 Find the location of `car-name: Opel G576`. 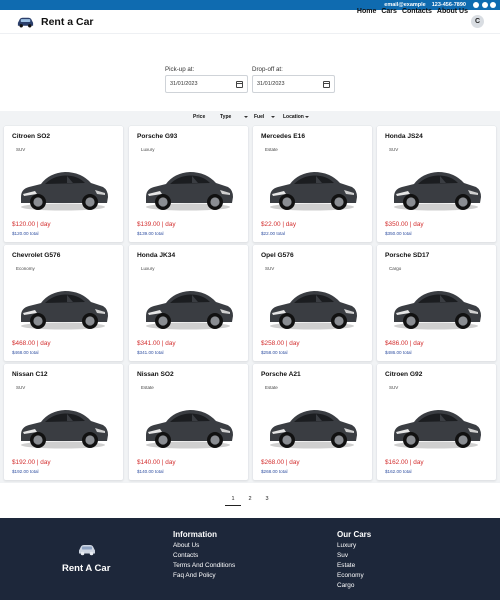

car-name: Opel G576 is located at coordinates (277, 255).